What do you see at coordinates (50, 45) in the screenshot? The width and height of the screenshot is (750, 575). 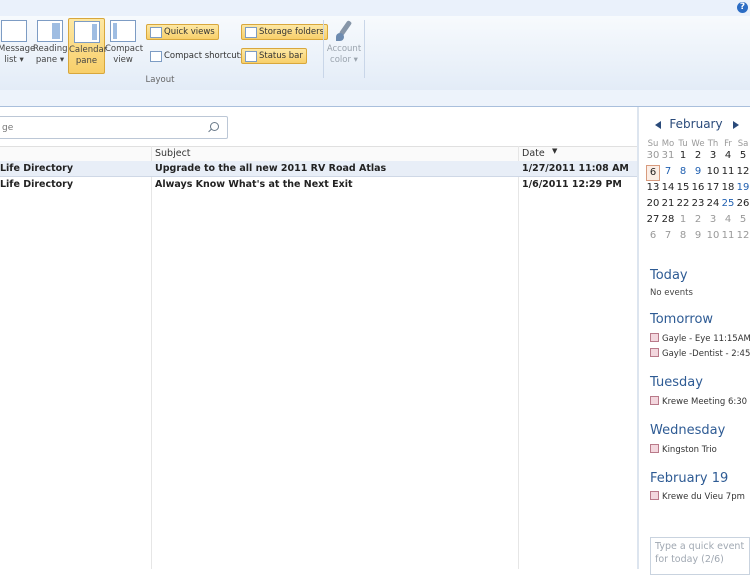 I see `reading-pane-button: Reading pane ▾` at bounding box center [50, 45].